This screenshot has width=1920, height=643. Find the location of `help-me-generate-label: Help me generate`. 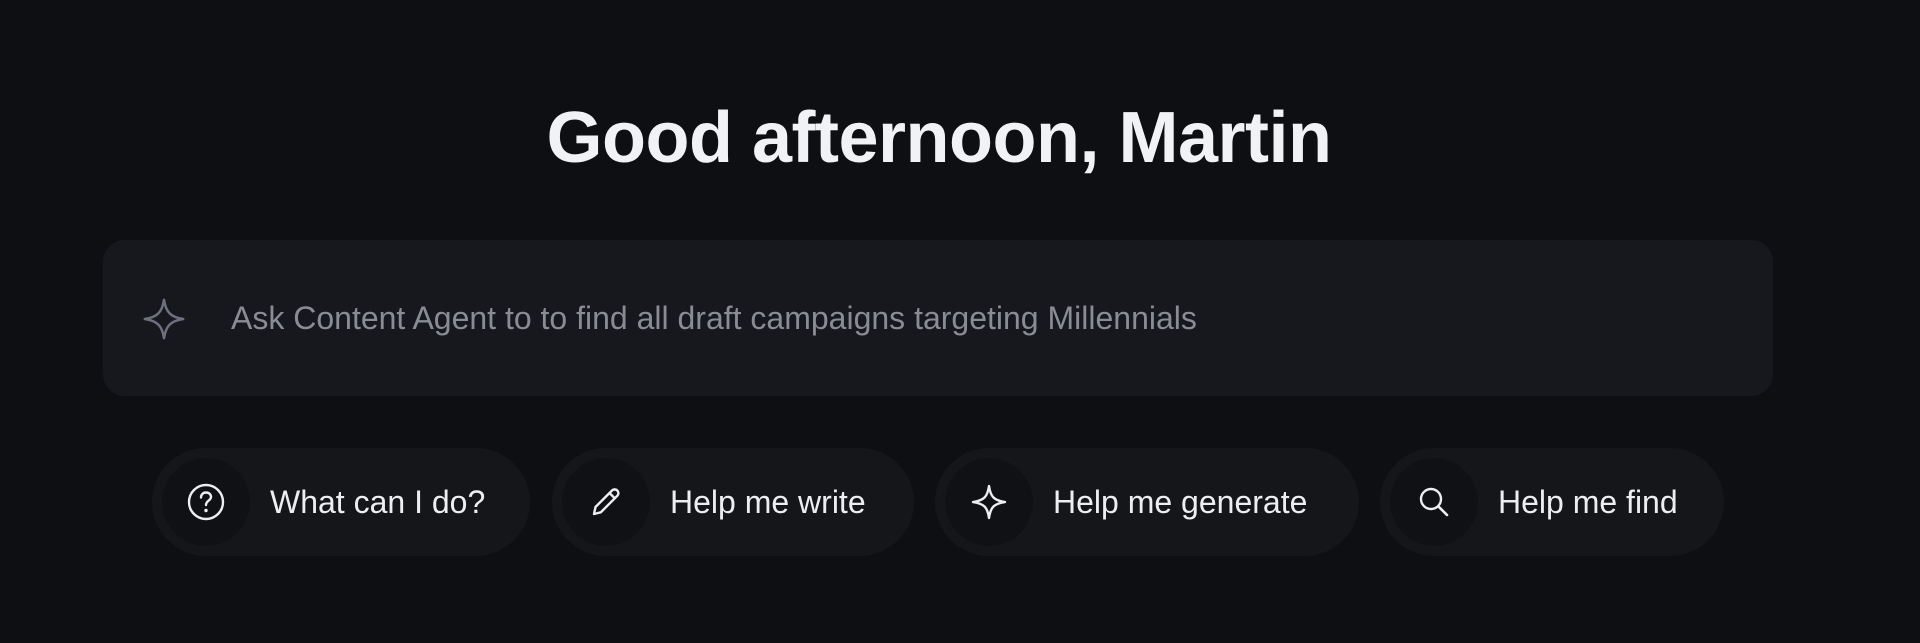

help-me-generate-label: Help me generate is located at coordinates (1180, 501).